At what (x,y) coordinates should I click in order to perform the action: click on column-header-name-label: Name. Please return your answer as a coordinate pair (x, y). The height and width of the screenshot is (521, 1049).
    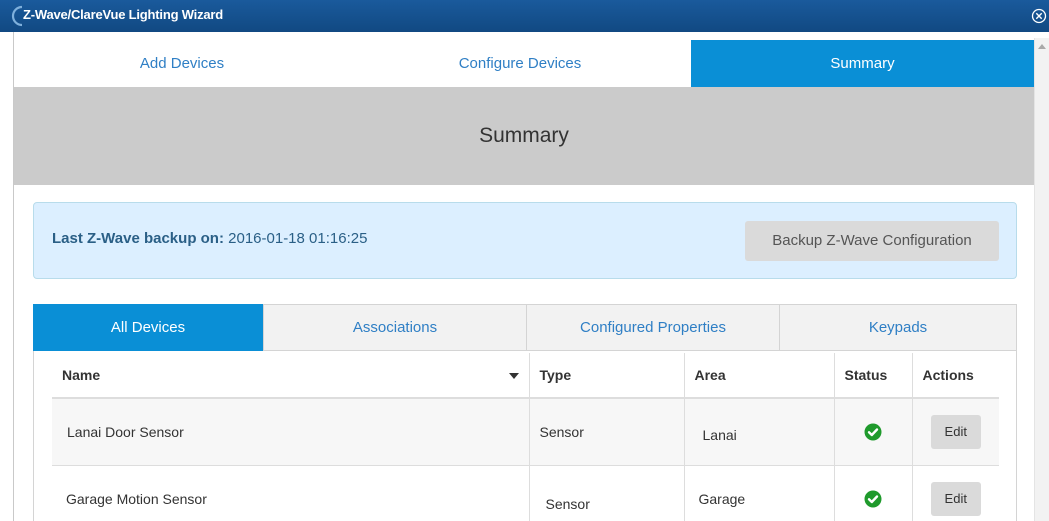
    Looking at the image, I should click on (81, 375).